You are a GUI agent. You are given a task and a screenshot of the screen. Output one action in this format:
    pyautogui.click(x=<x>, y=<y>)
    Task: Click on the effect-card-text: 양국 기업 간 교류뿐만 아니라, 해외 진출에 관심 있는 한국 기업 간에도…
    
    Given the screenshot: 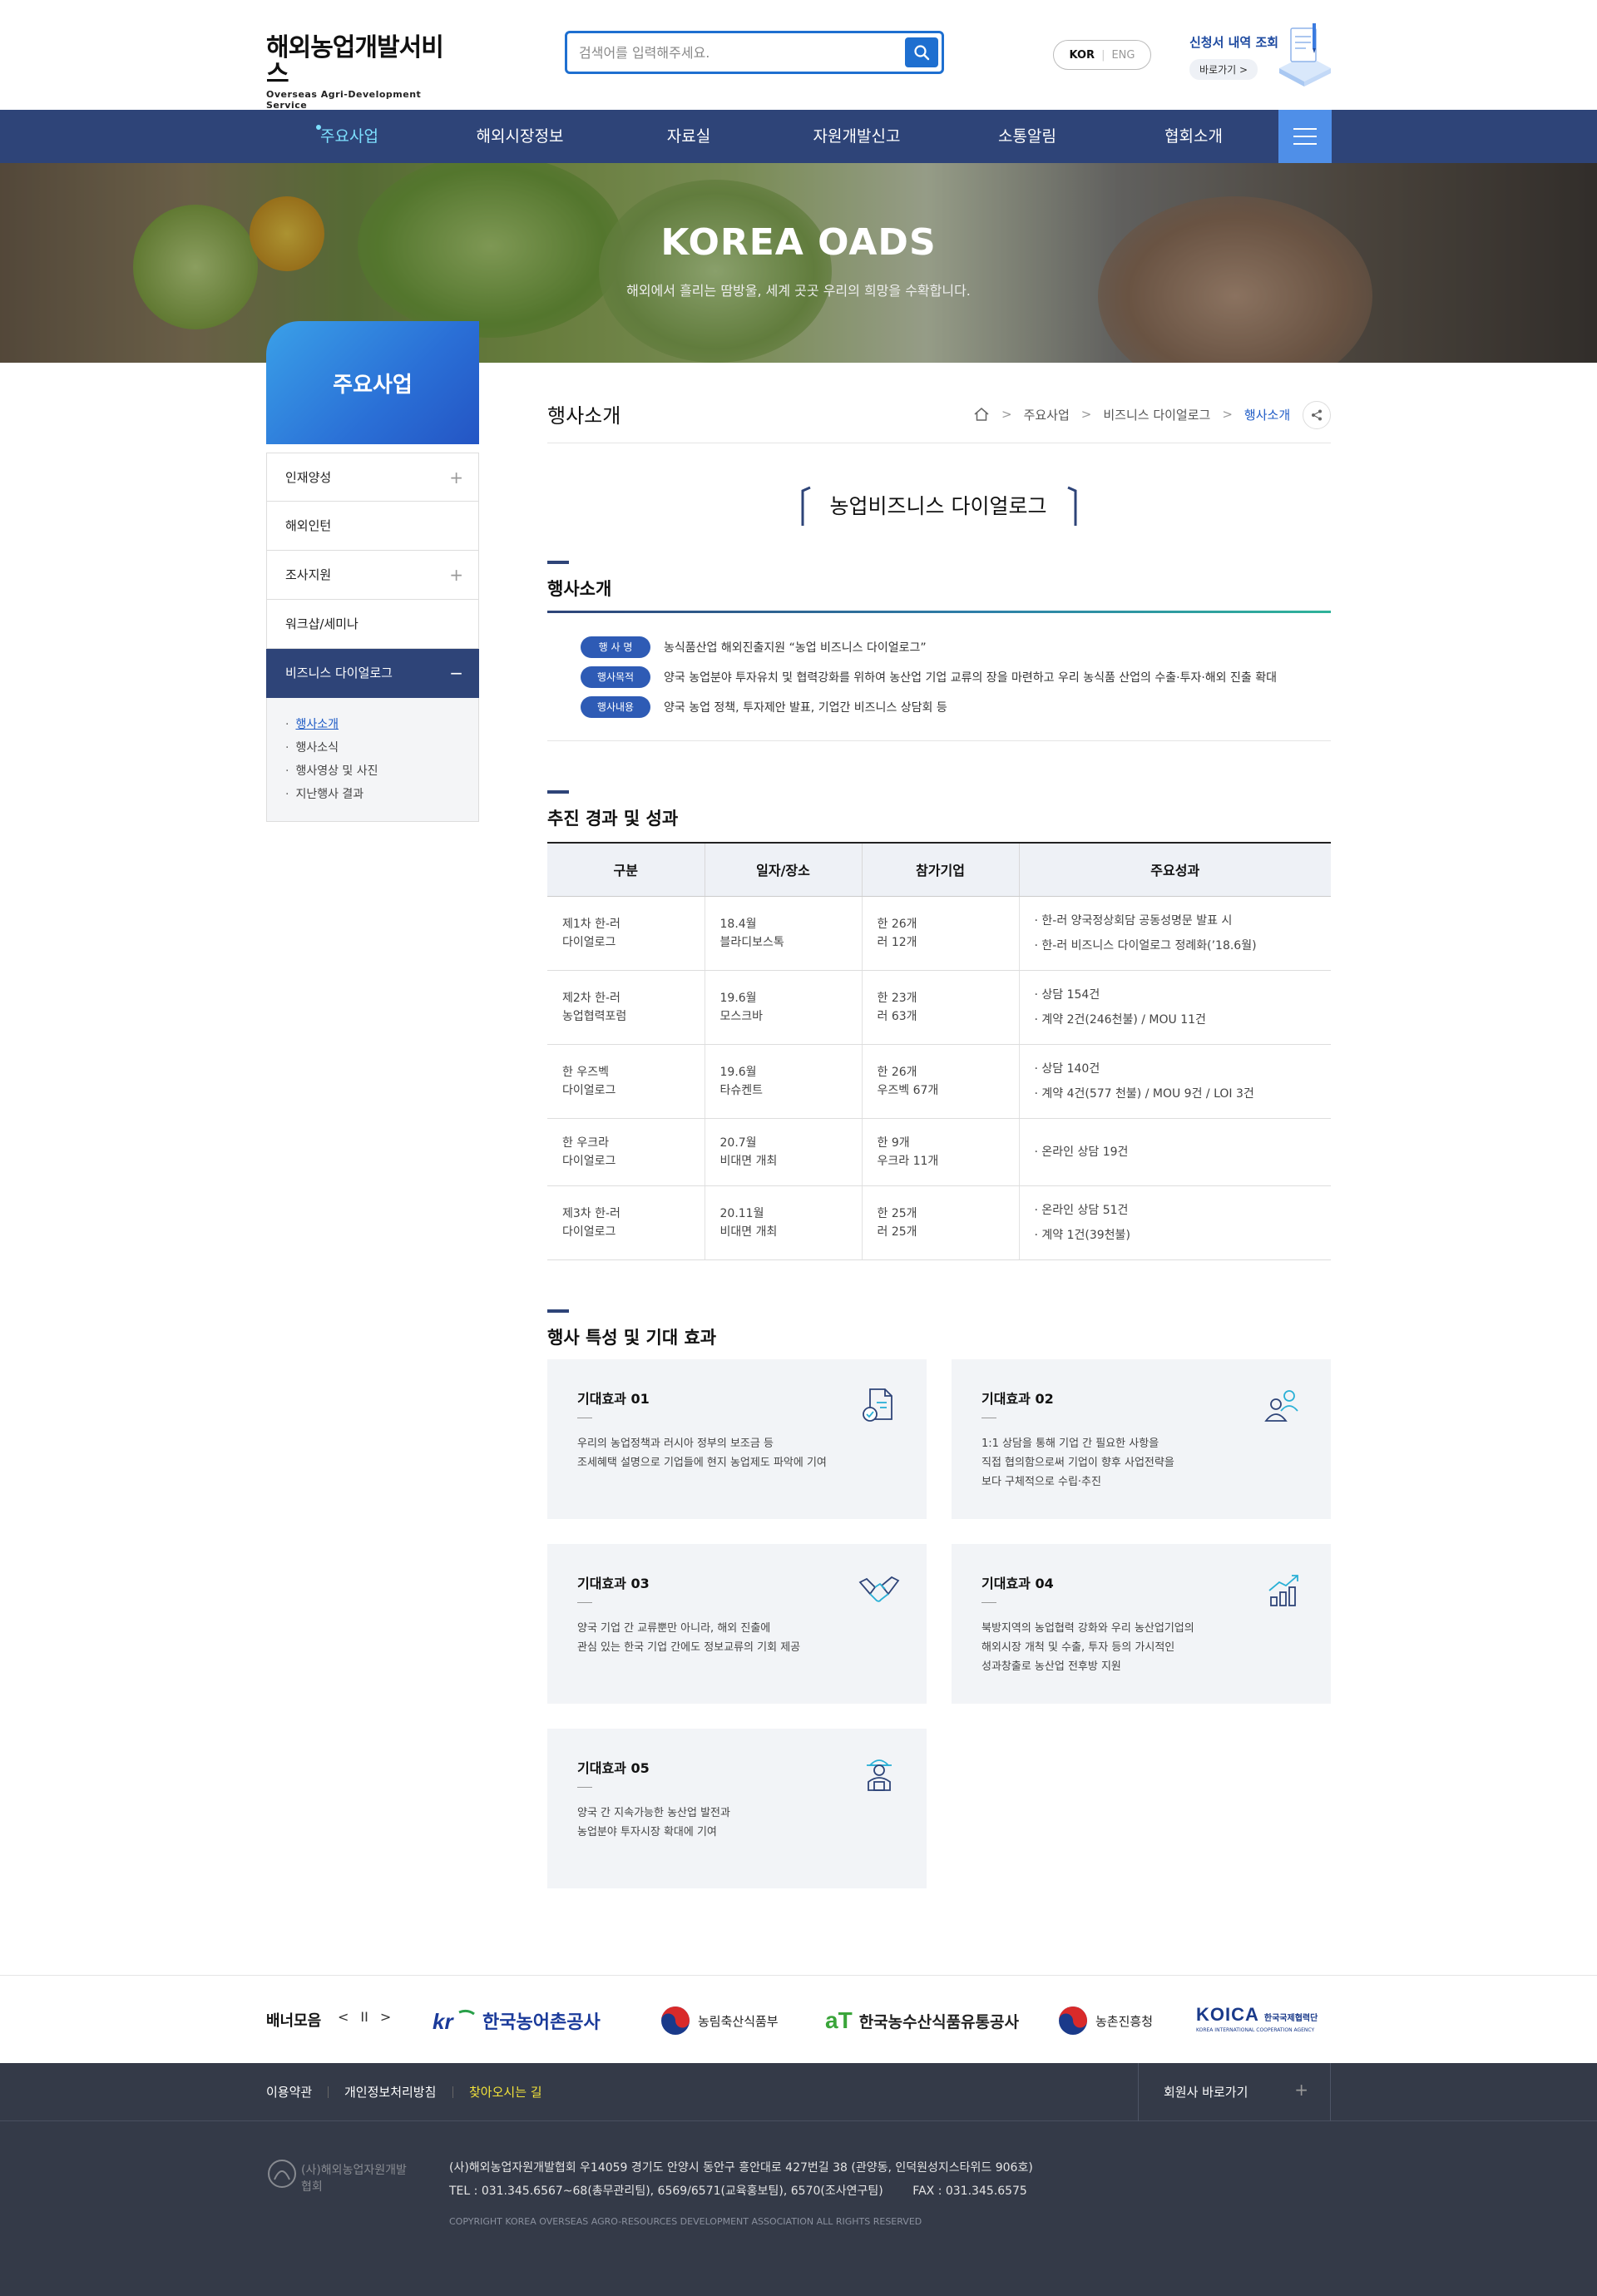 What is the action you would take?
    pyautogui.click(x=731, y=1638)
    